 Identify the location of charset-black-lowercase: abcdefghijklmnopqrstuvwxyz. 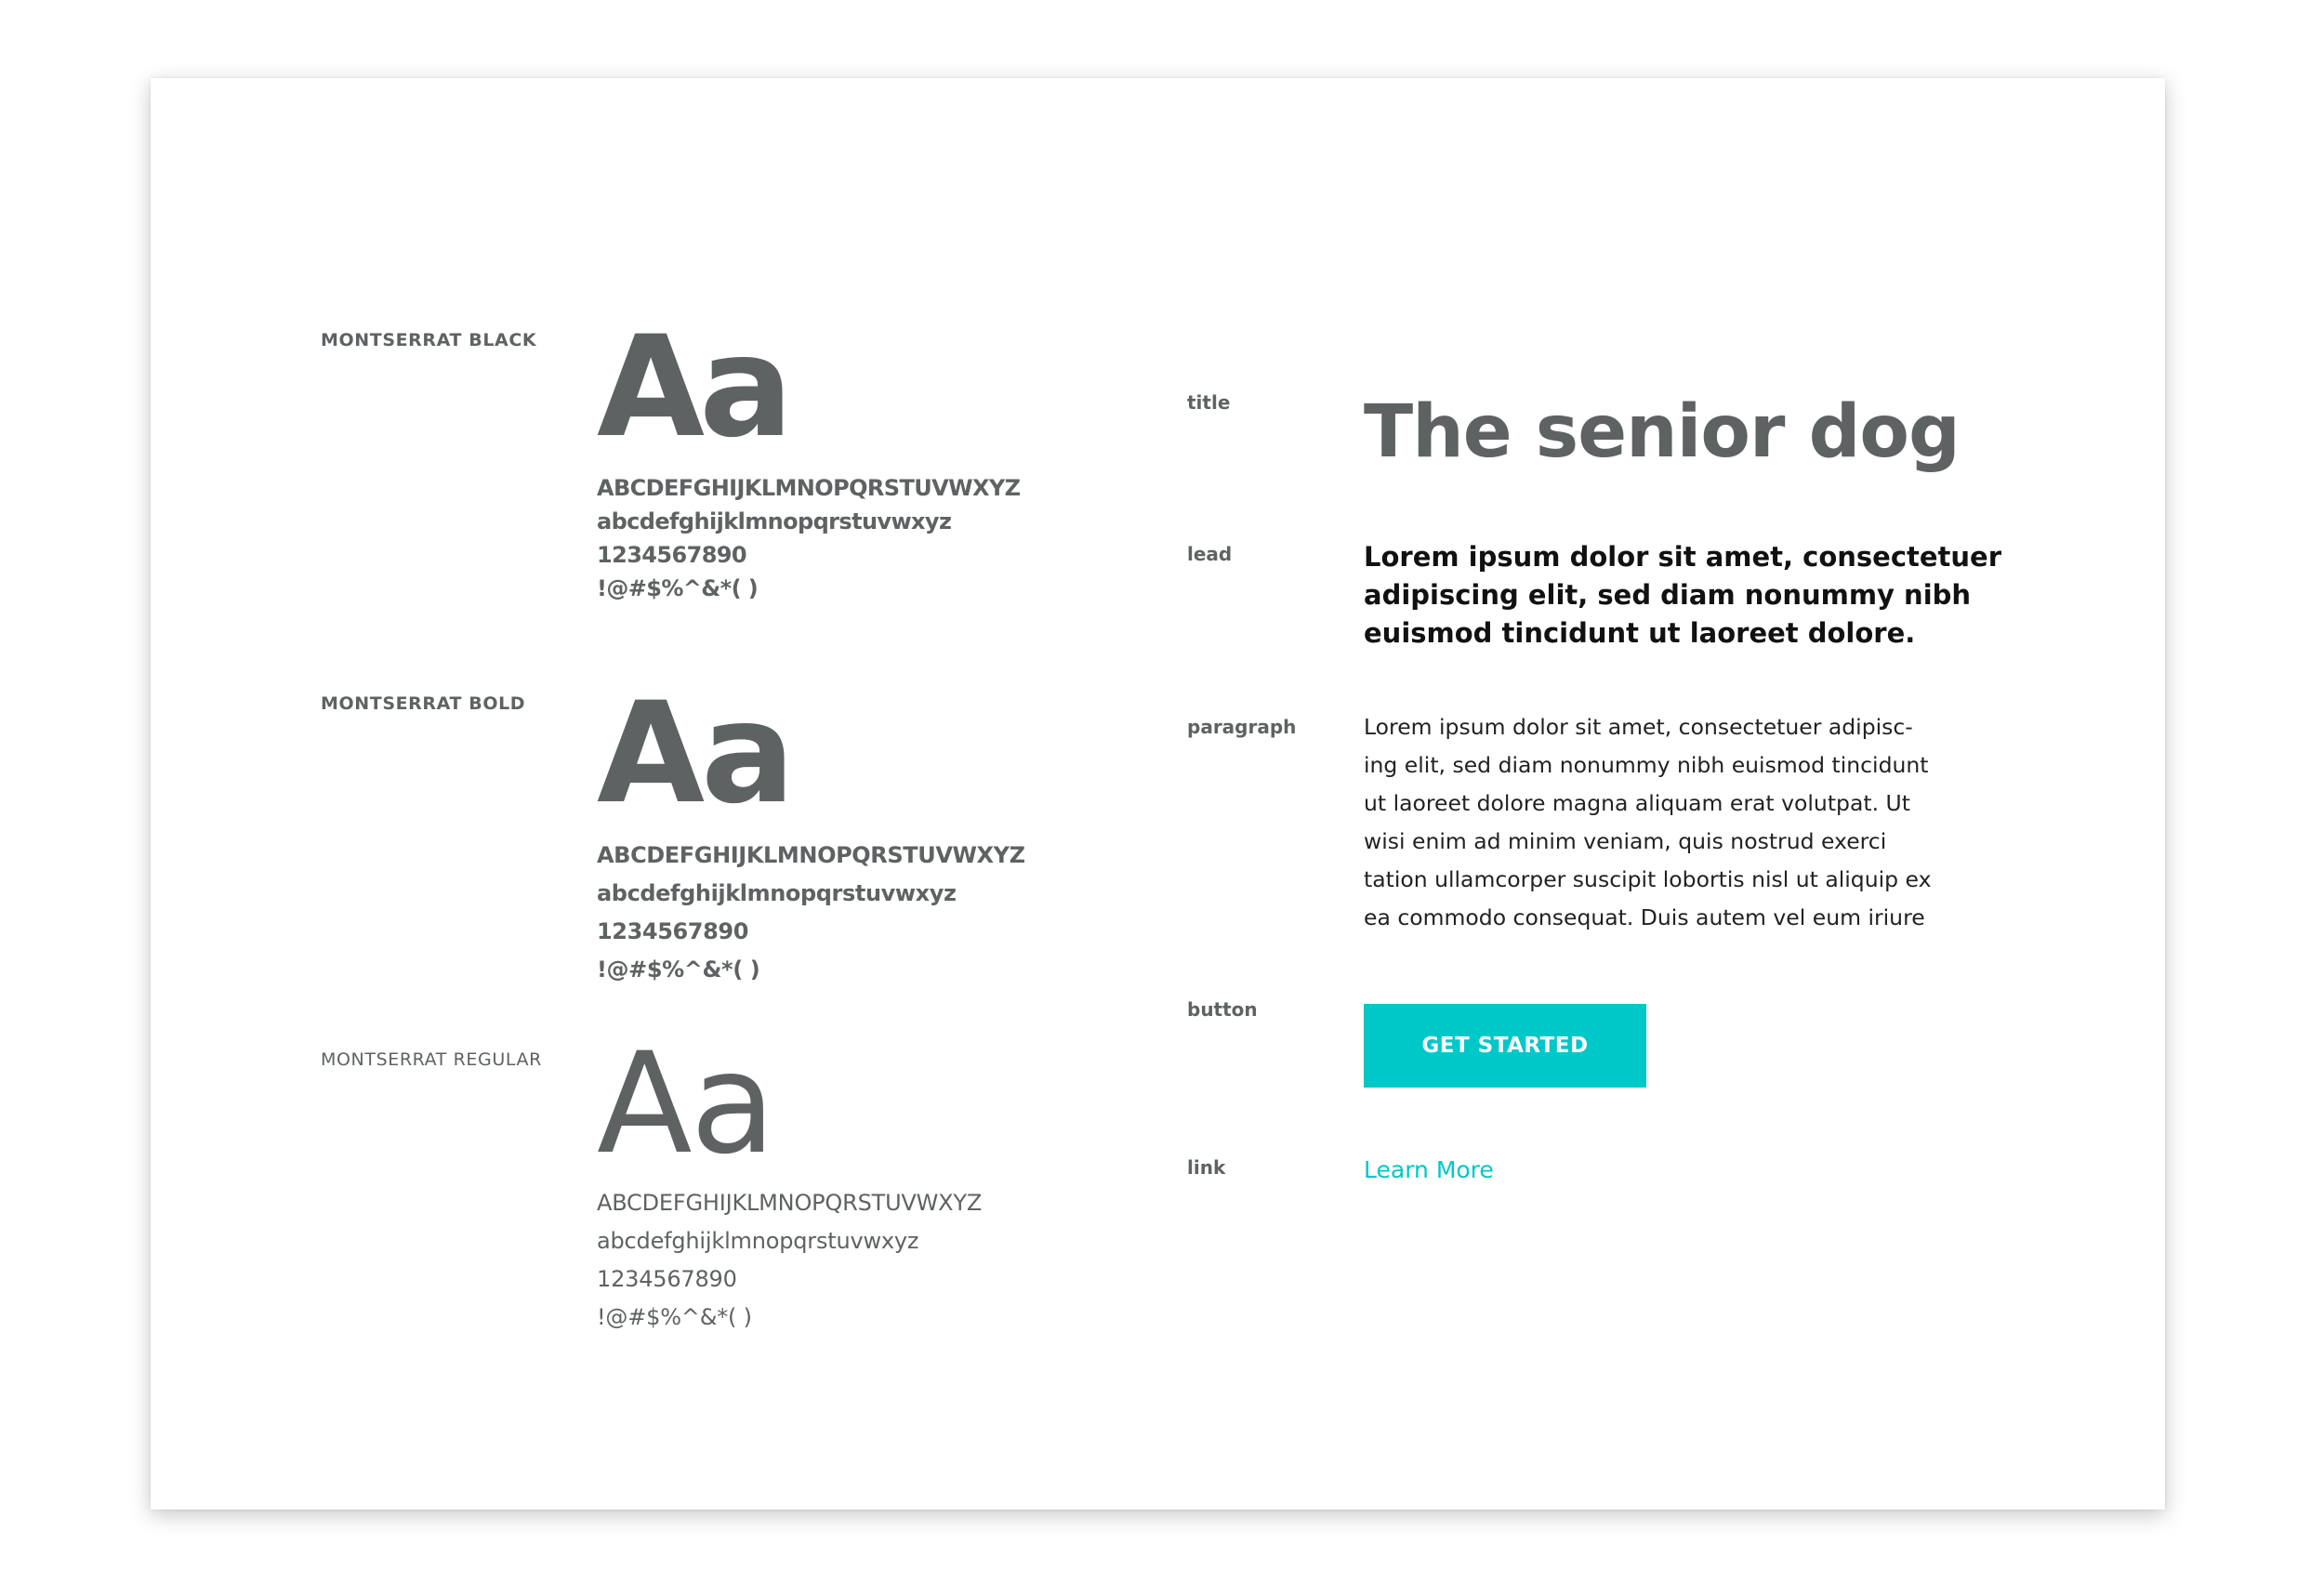
(774, 521).